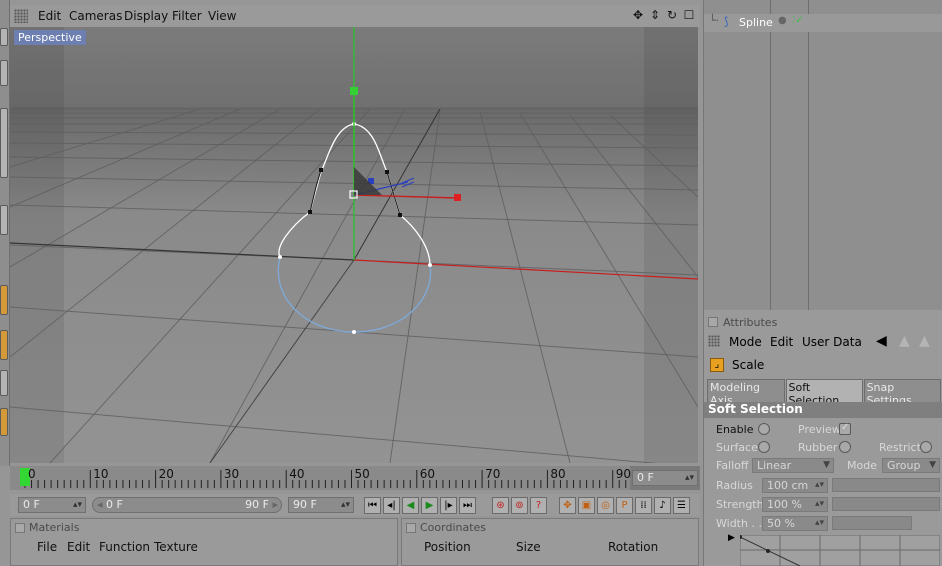 This screenshot has height=566, width=942. What do you see at coordinates (467, 505) in the screenshot?
I see `goto-end-button: ⏭` at bounding box center [467, 505].